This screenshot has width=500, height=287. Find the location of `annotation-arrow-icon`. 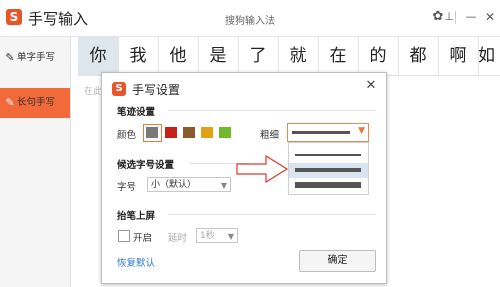

annotation-arrow-icon is located at coordinates (262, 169).